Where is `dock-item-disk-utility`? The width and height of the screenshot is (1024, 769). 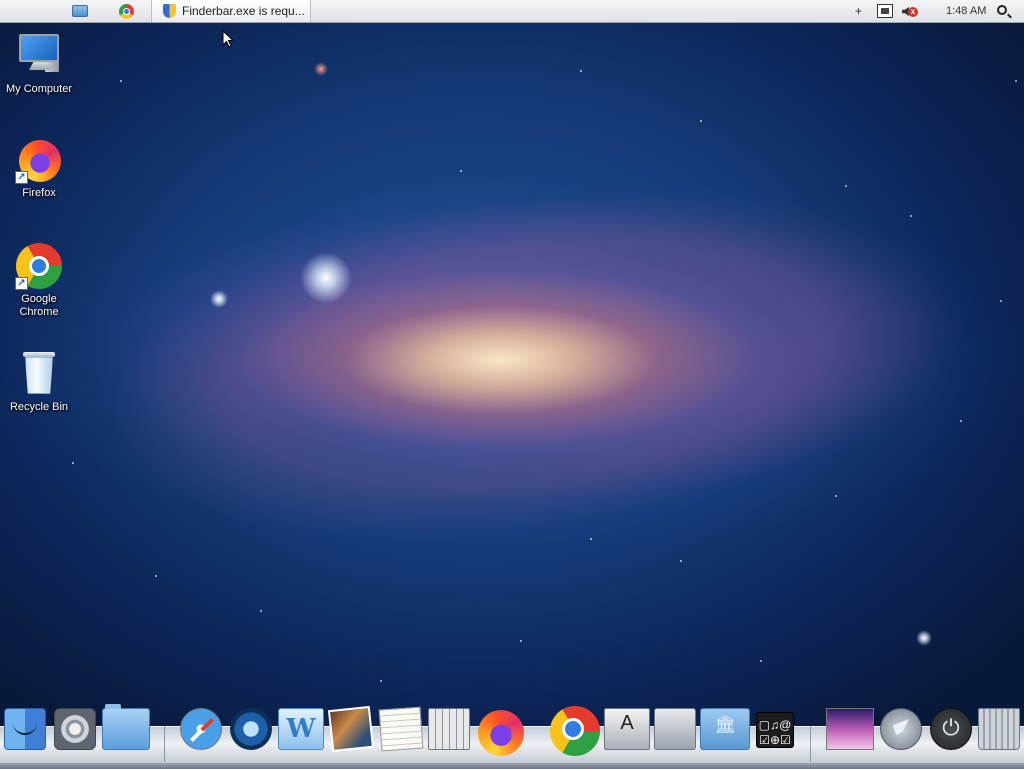 dock-item-disk-utility is located at coordinates (675, 729).